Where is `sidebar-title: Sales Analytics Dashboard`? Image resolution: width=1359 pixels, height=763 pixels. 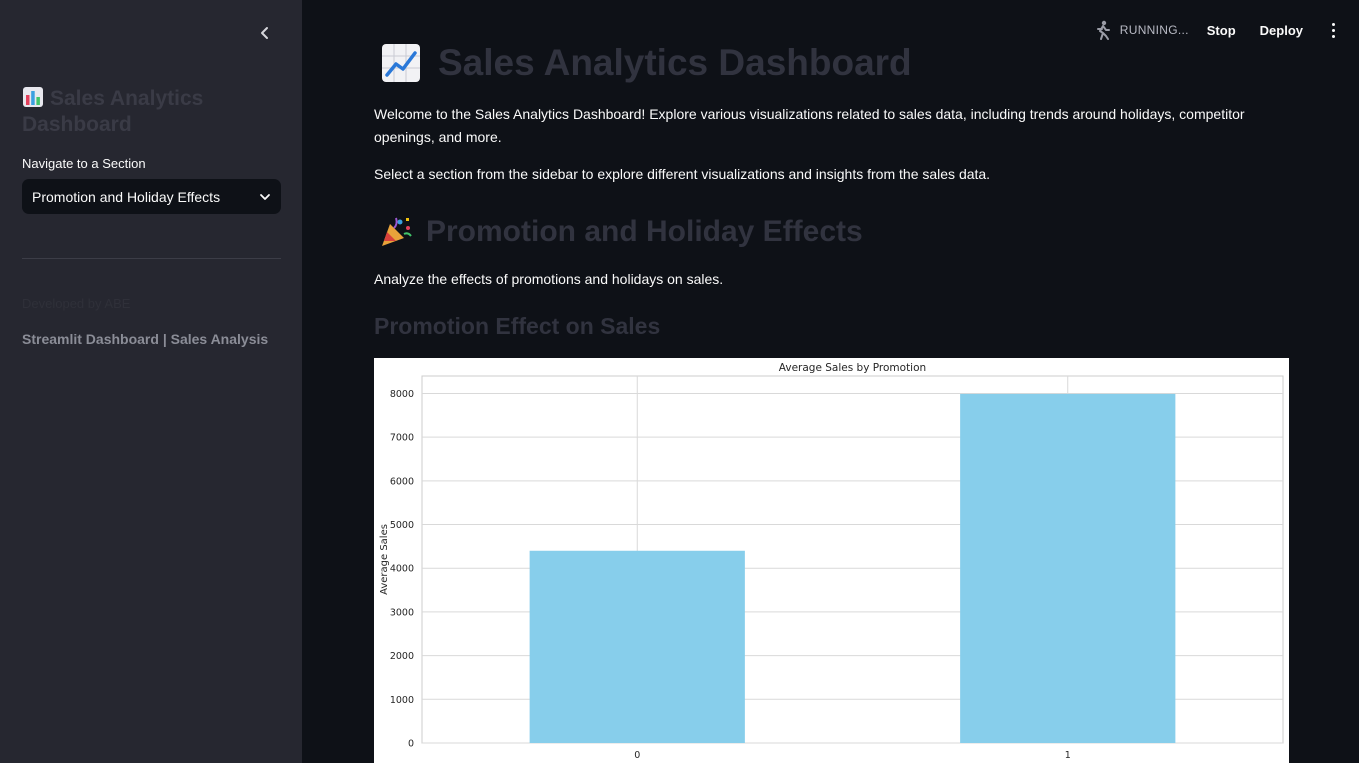 sidebar-title: Sales Analytics Dashboard is located at coordinates (152, 112).